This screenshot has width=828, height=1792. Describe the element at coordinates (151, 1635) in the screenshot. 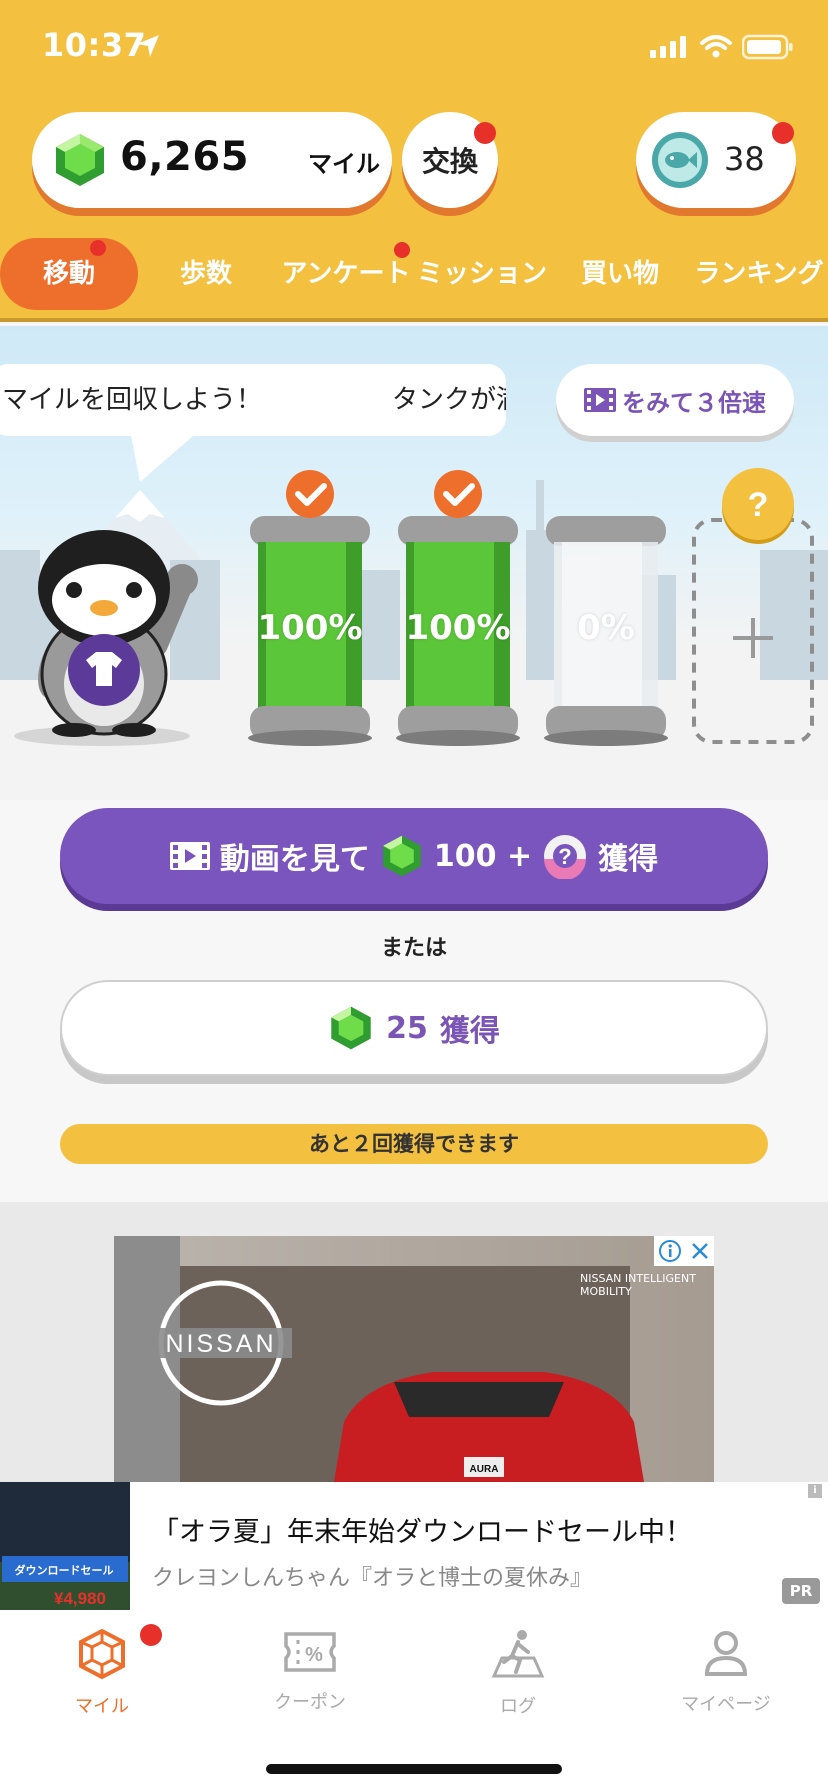

I see `nav-miles-badge` at that location.